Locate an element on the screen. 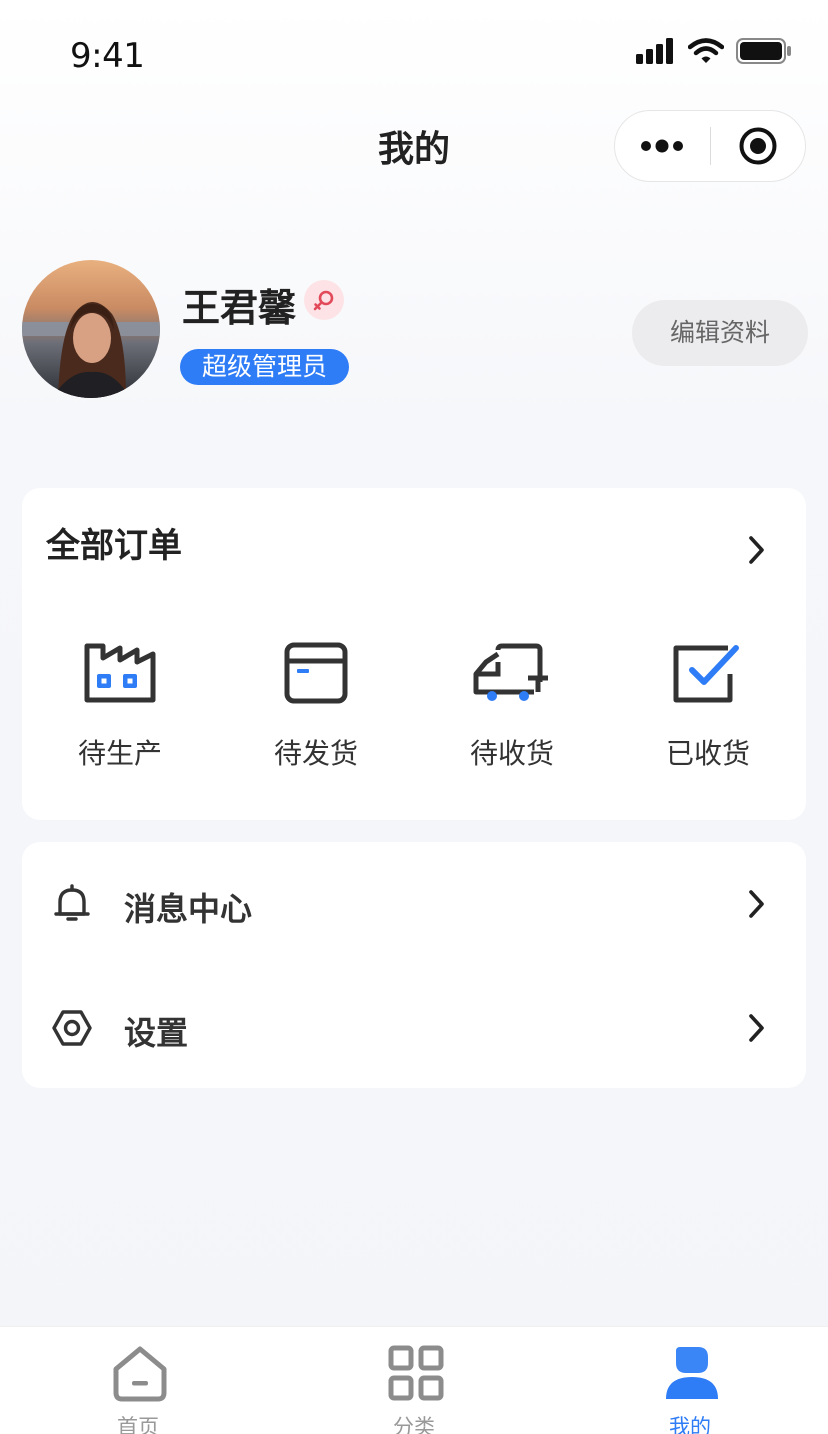 The image size is (828, 1434). menu-item-label: 设置 is located at coordinates (156, 1033).